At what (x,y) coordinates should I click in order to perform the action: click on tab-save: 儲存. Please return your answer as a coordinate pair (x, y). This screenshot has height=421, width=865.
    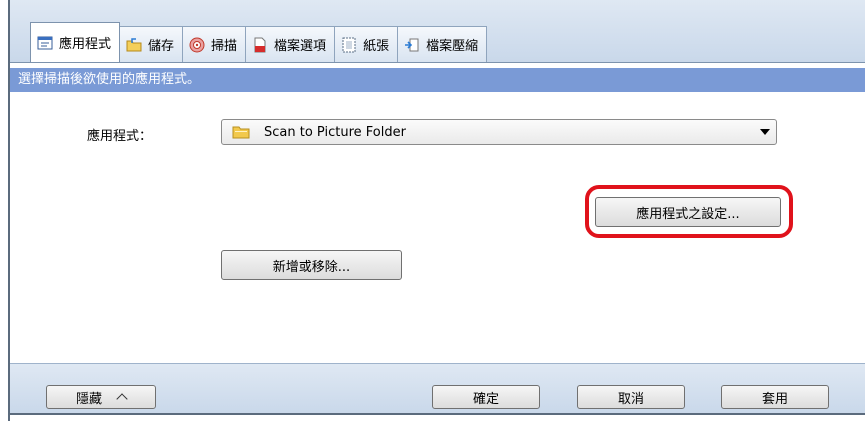
    Looking at the image, I should click on (151, 44).